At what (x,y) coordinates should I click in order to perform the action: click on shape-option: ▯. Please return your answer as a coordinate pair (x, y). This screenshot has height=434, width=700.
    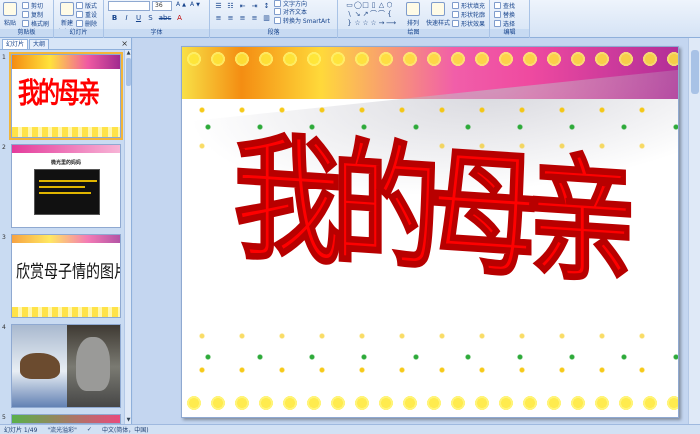
    Looking at the image, I should click on (373, 6).